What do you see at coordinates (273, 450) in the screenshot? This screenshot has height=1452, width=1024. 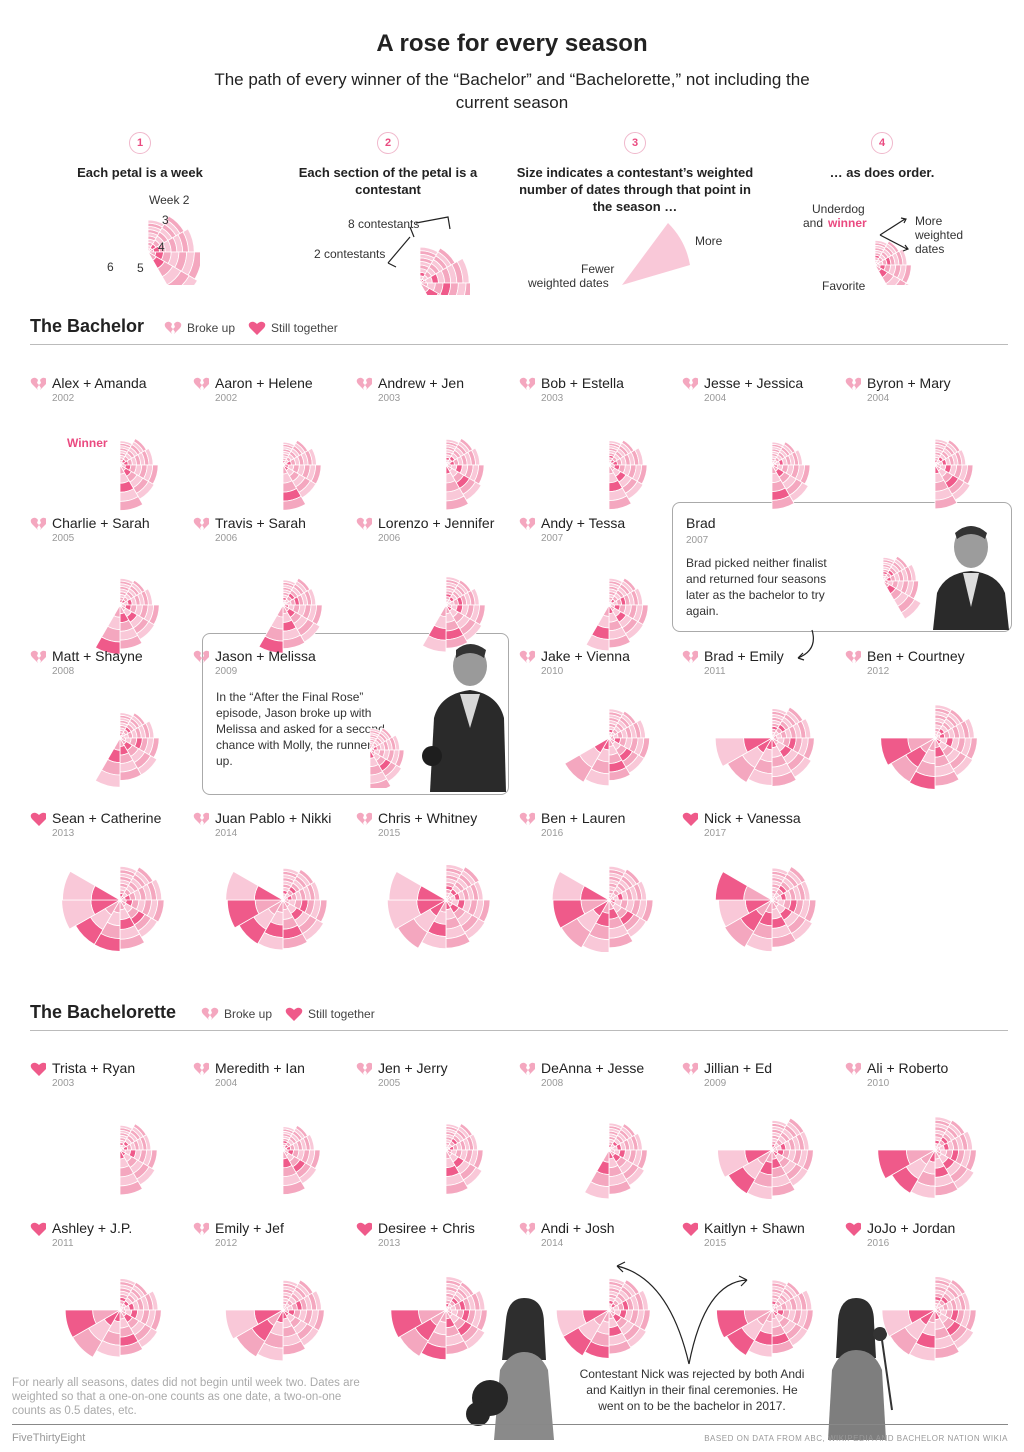 I see `bachelor-season-cell: Aaron + Helene 2002` at bounding box center [273, 450].